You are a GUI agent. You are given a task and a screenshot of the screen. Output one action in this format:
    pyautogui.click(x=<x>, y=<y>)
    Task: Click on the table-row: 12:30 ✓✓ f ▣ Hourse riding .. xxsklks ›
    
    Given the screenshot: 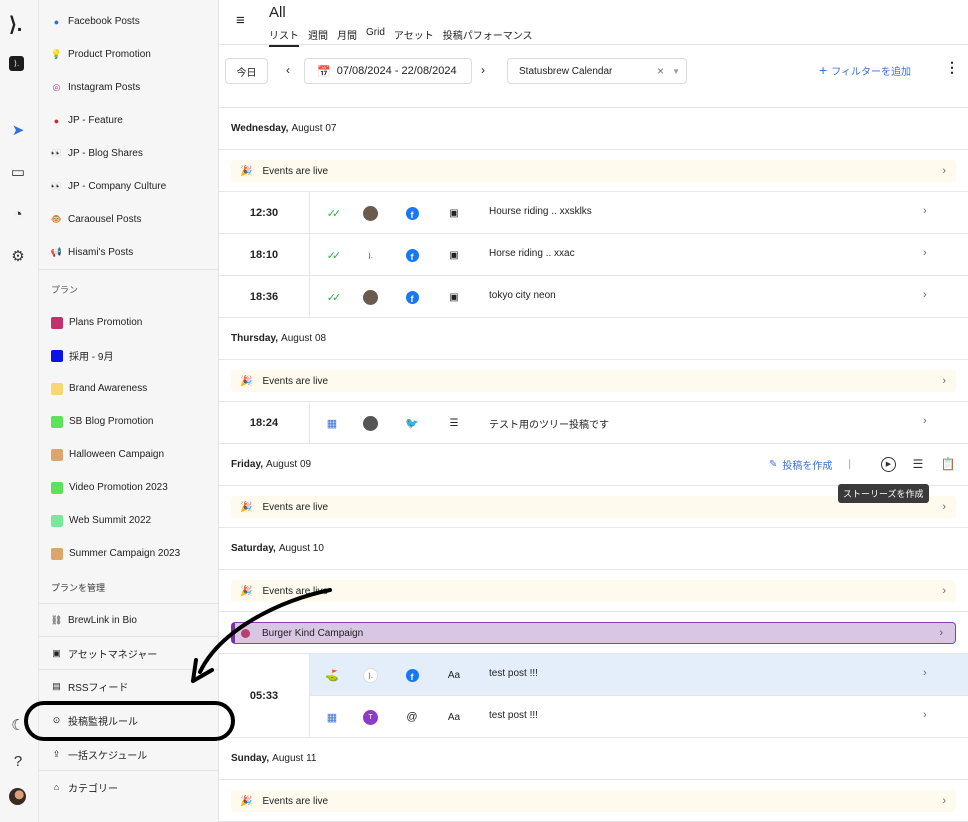 What is the action you would take?
    pyautogui.click(x=593, y=213)
    